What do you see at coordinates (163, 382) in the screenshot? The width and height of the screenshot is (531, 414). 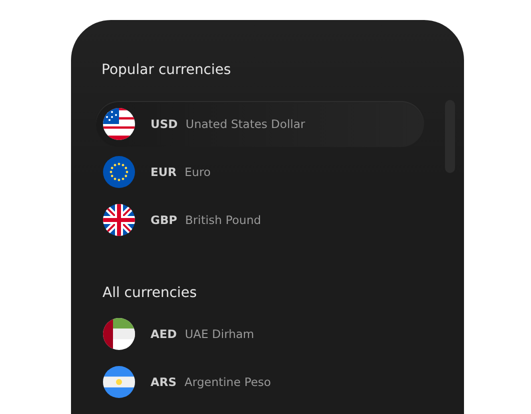 I see `currency-code: ARS` at bounding box center [163, 382].